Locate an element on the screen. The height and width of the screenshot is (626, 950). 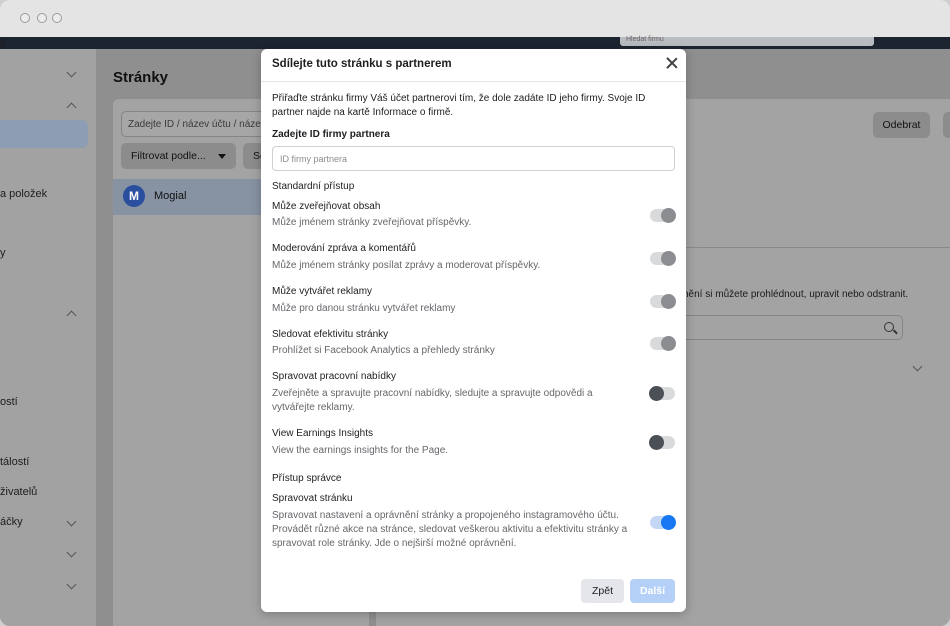
permission-title: Může zveřejňovat obsah is located at coordinates (326, 206).